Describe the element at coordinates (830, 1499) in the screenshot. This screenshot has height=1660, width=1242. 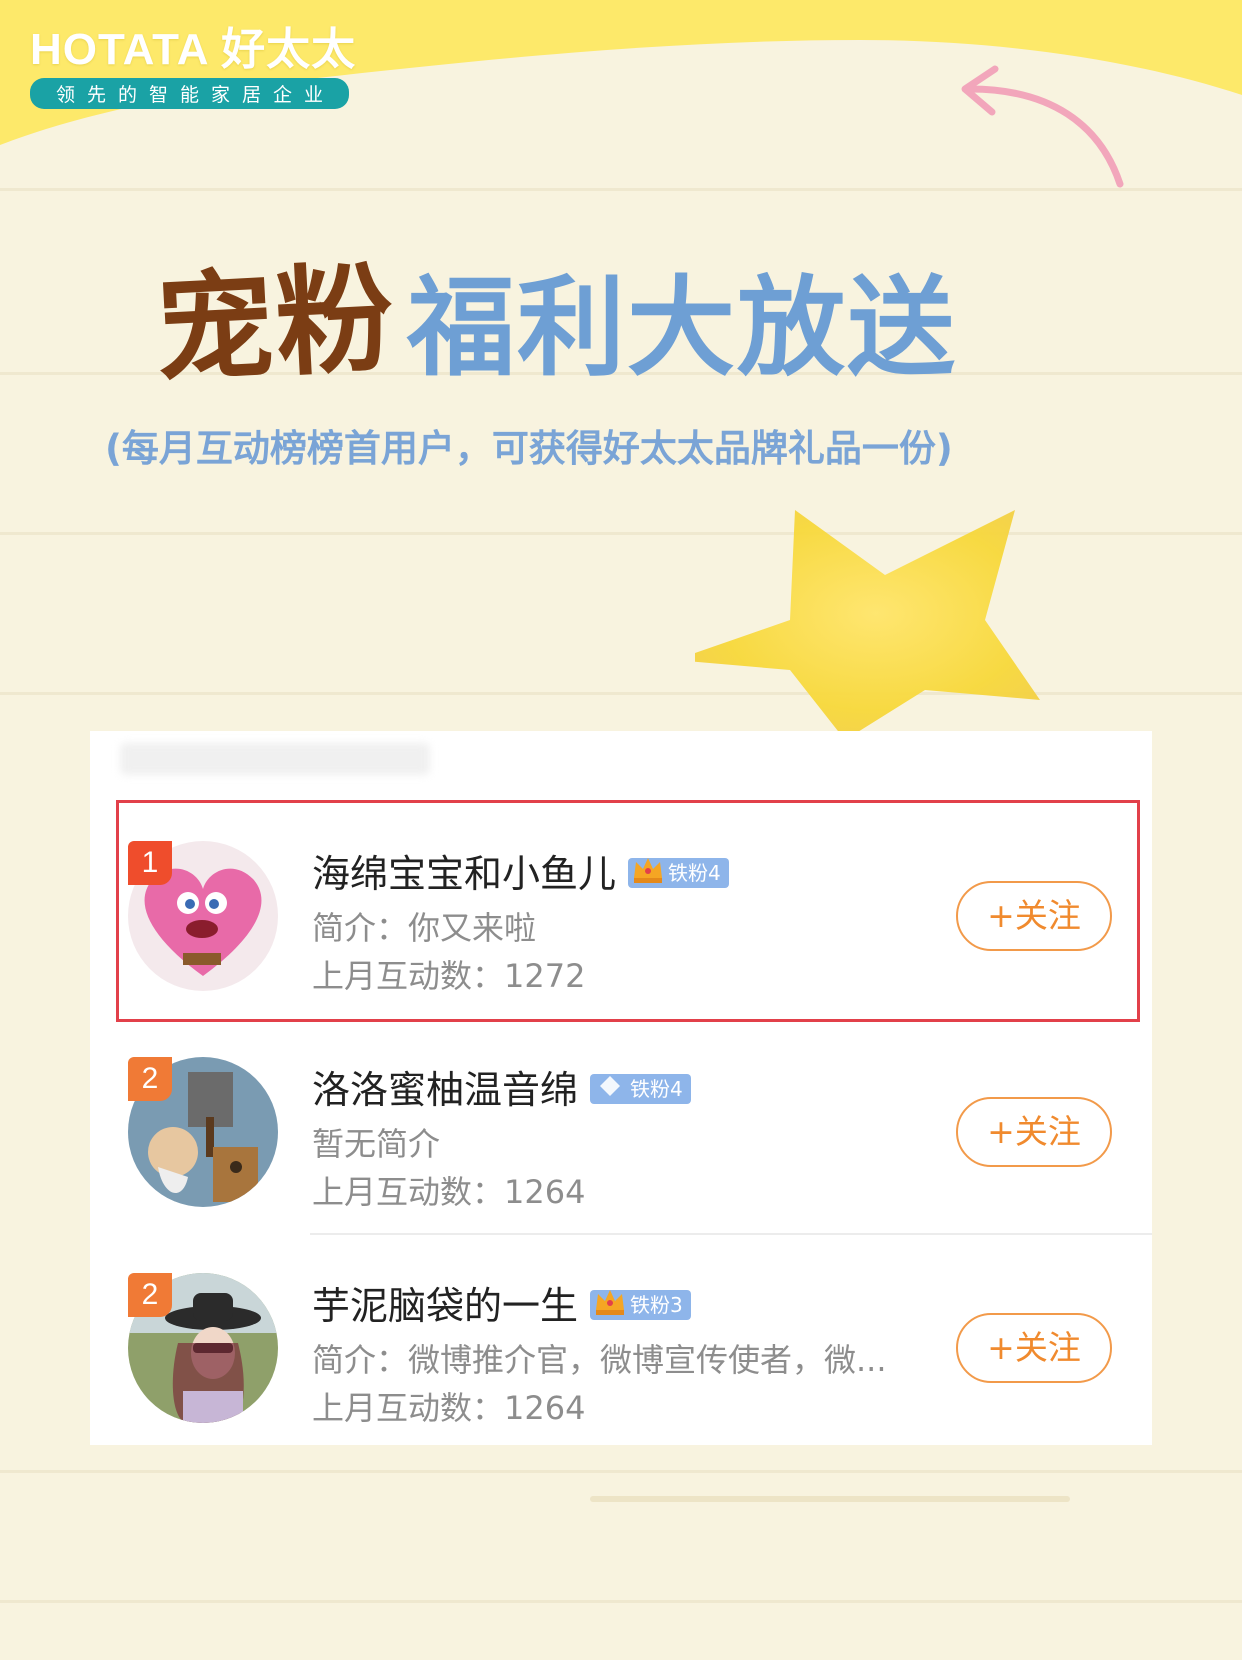
I see `decorative-stroke` at that location.